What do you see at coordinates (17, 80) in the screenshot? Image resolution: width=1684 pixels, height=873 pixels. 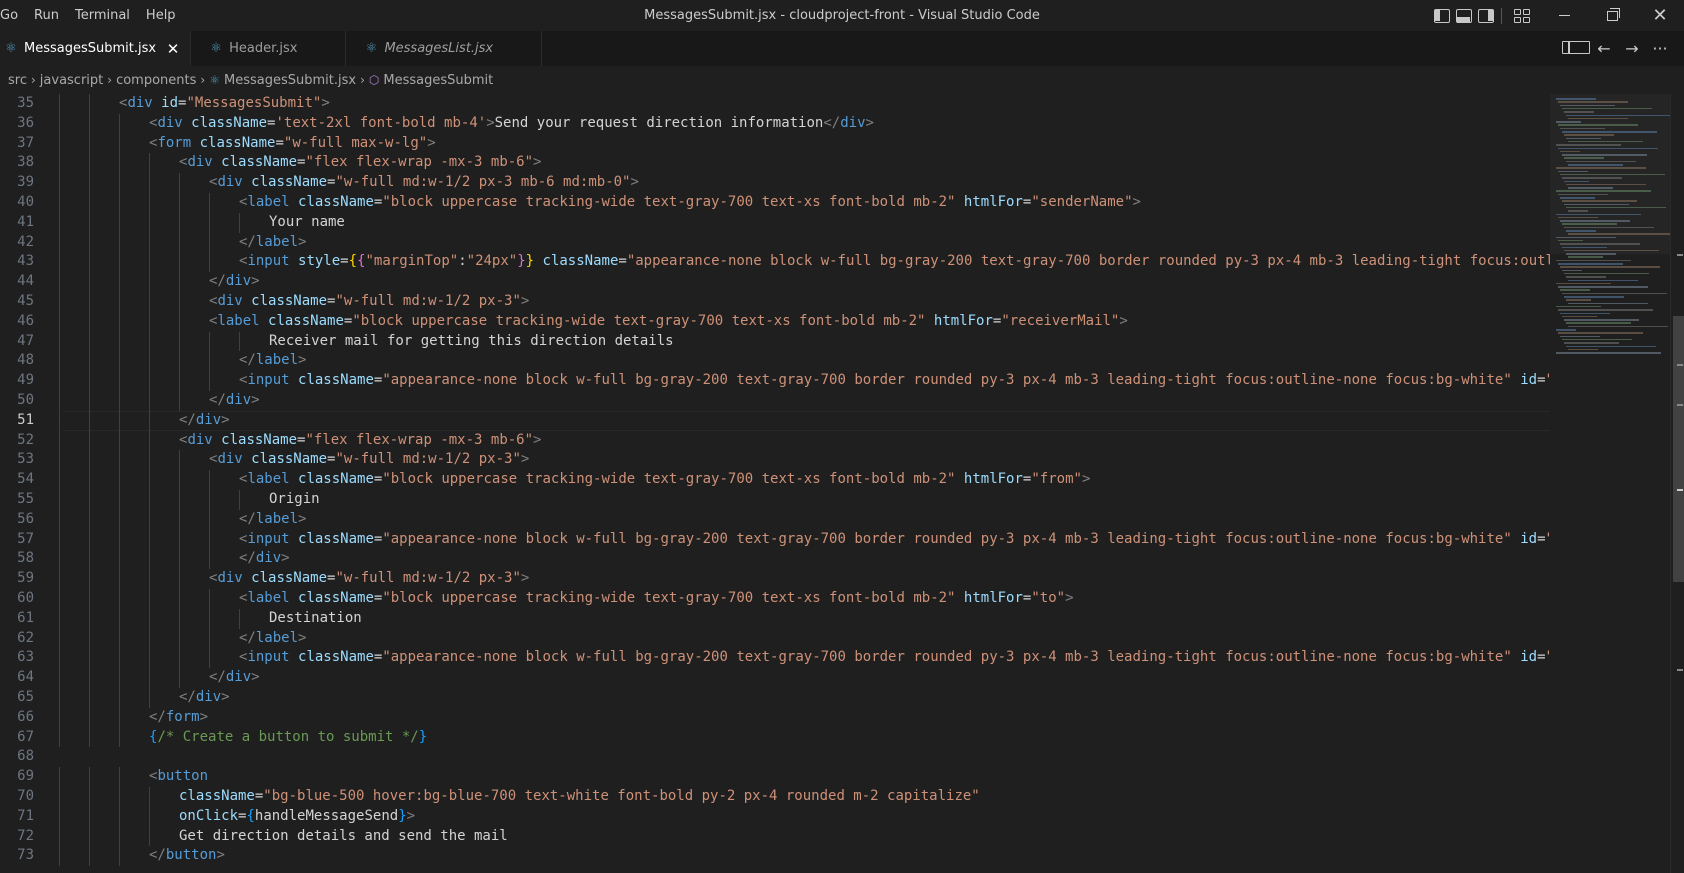 I see `breadcrumb-src: src` at bounding box center [17, 80].